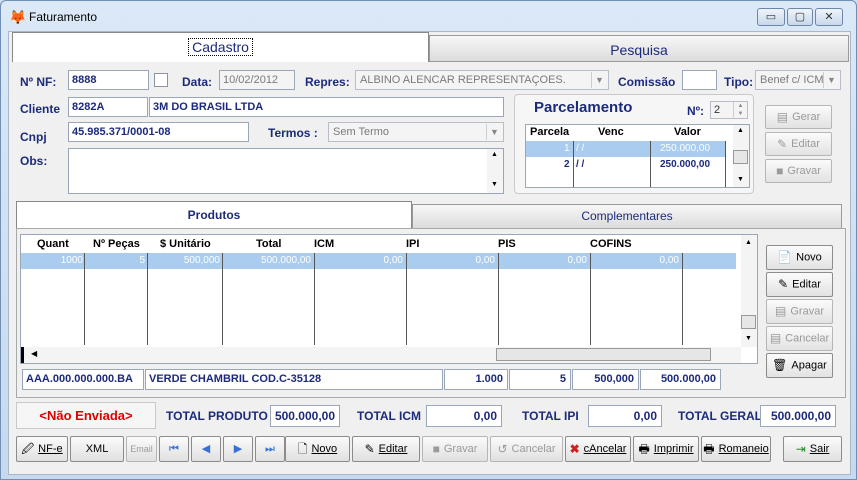 This screenshot has height=480, width=857. I want to click on cliente-code-field: 8282A, so click(108, 107).